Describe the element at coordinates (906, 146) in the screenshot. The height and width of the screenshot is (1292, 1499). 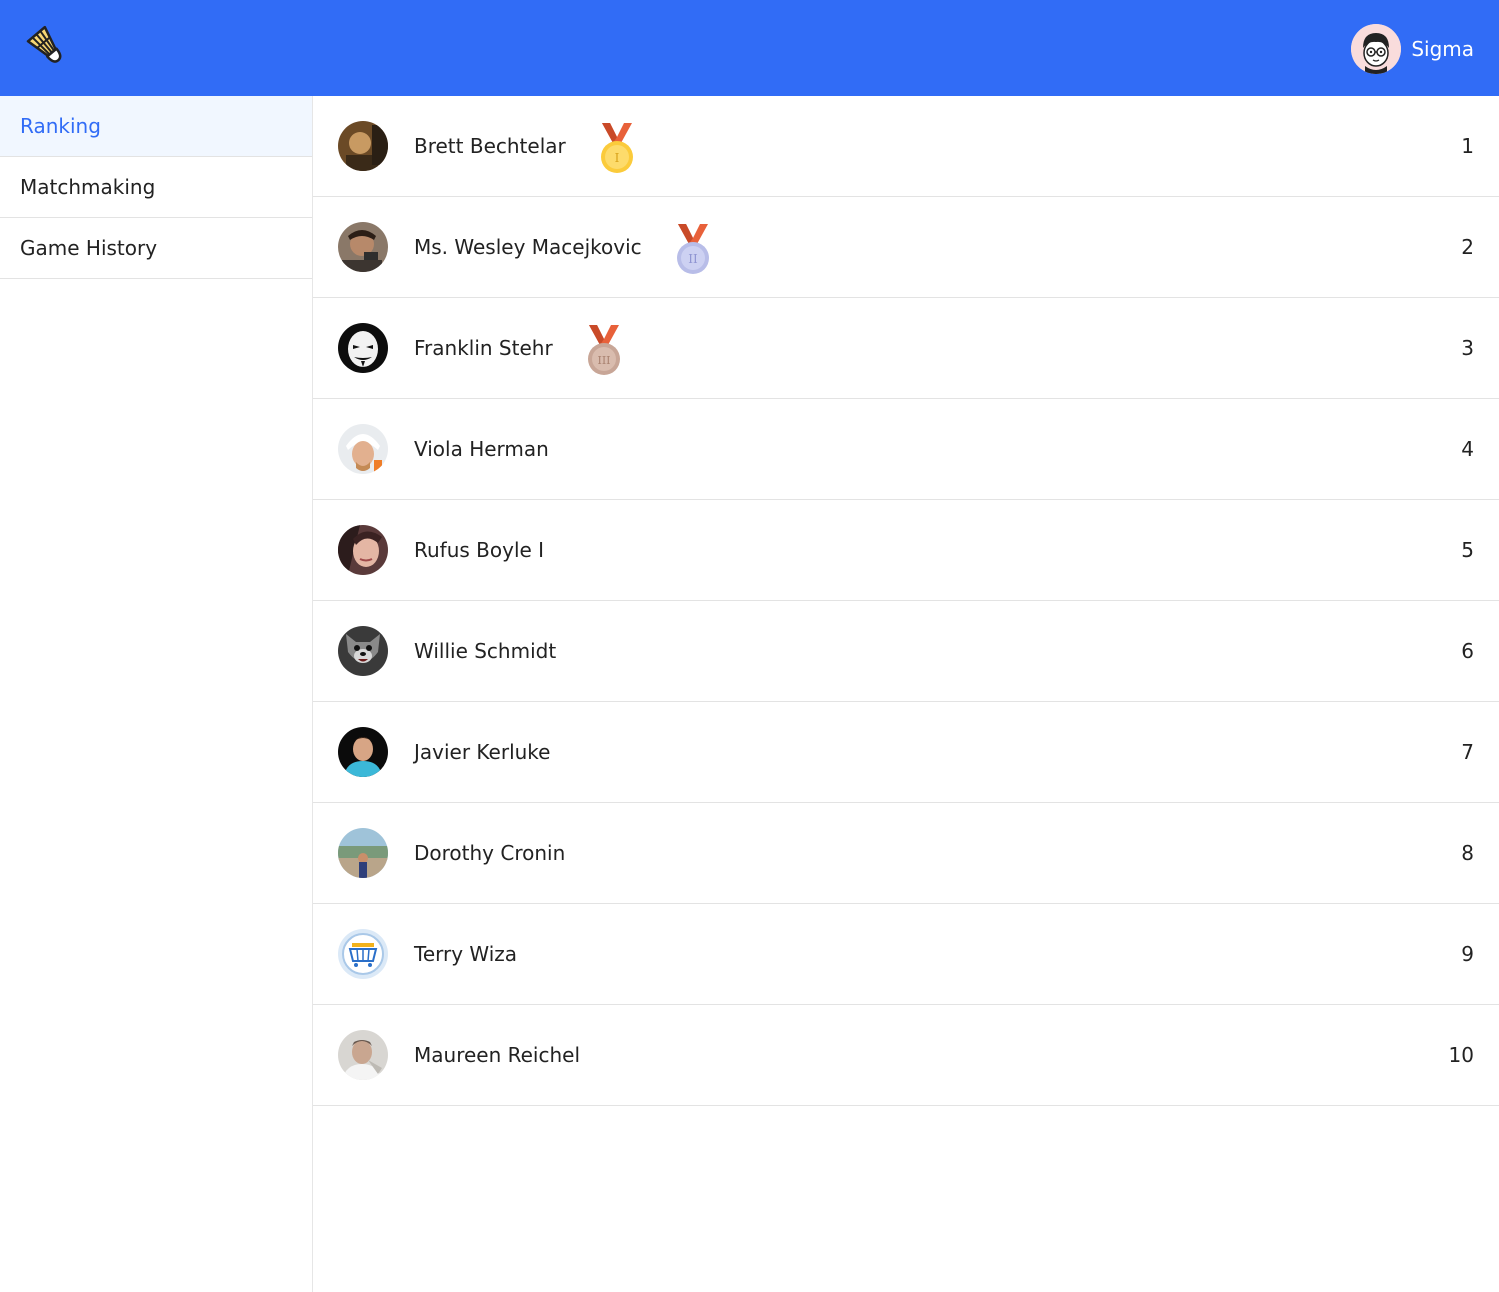
I see `list-item: Brett Bechtelar I 1` at that location.